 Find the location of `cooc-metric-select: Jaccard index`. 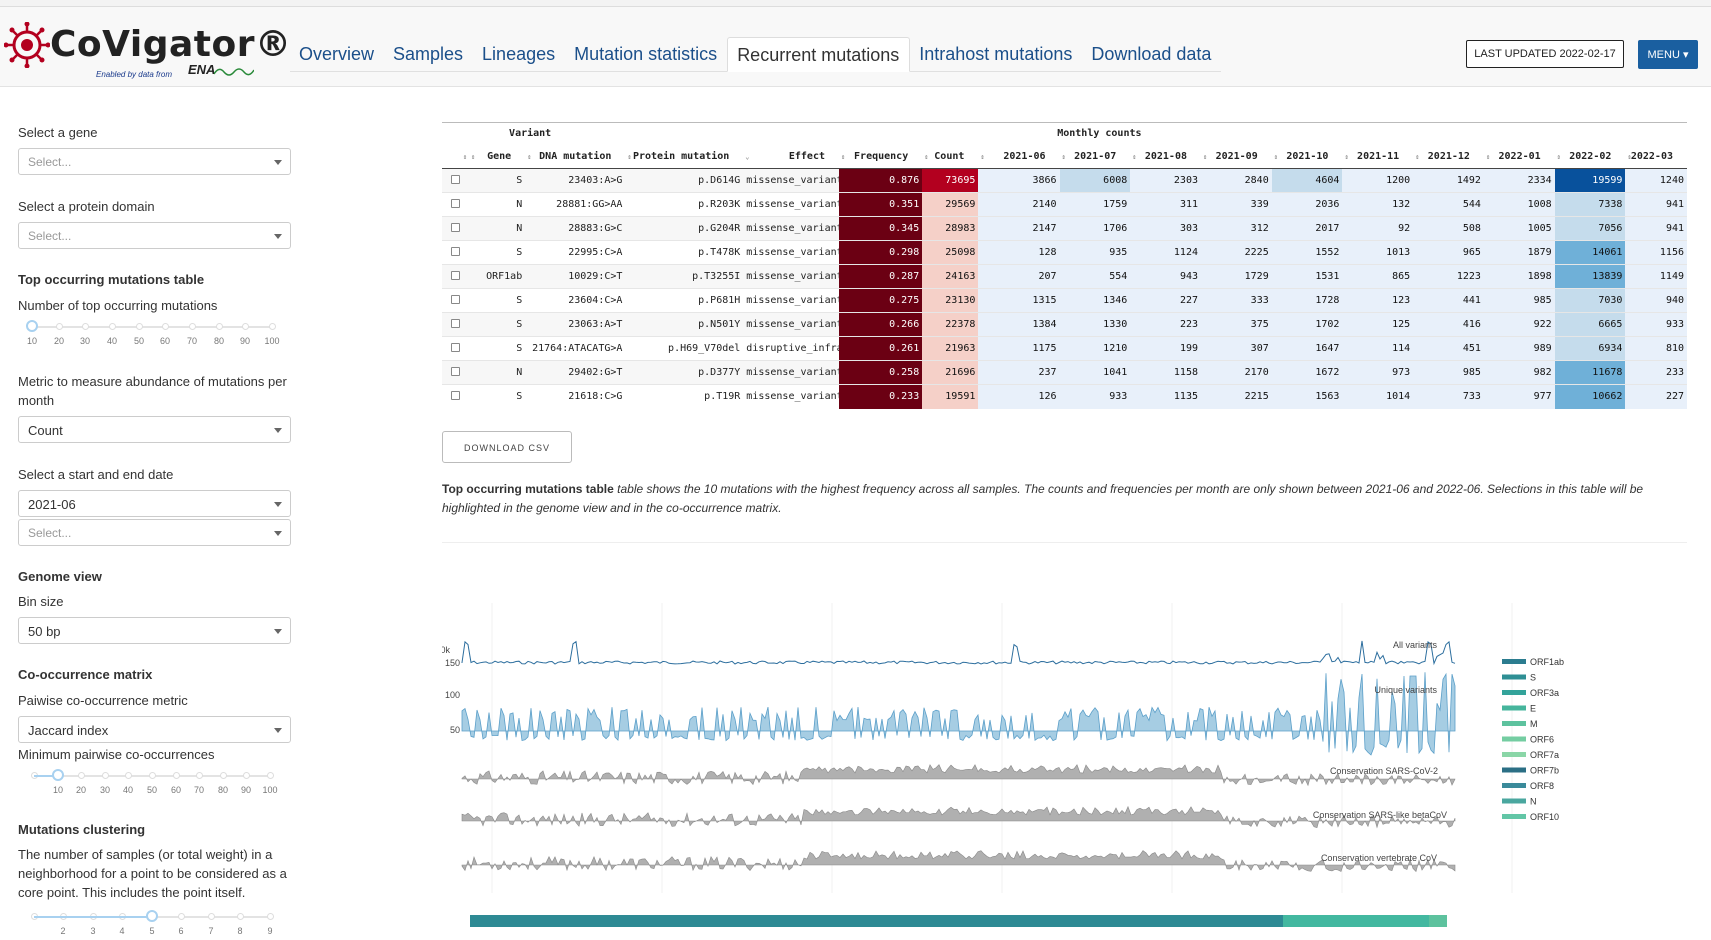

cooc-metric-select: Jaccard index is located at coordinates (154, 729).